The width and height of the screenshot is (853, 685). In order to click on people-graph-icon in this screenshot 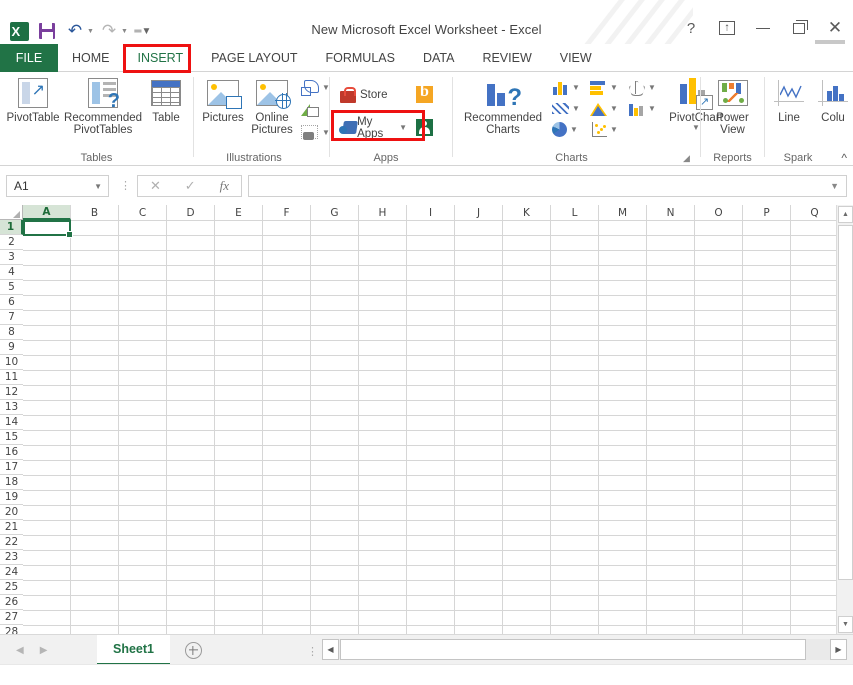, I will do `click(424, 127)`.